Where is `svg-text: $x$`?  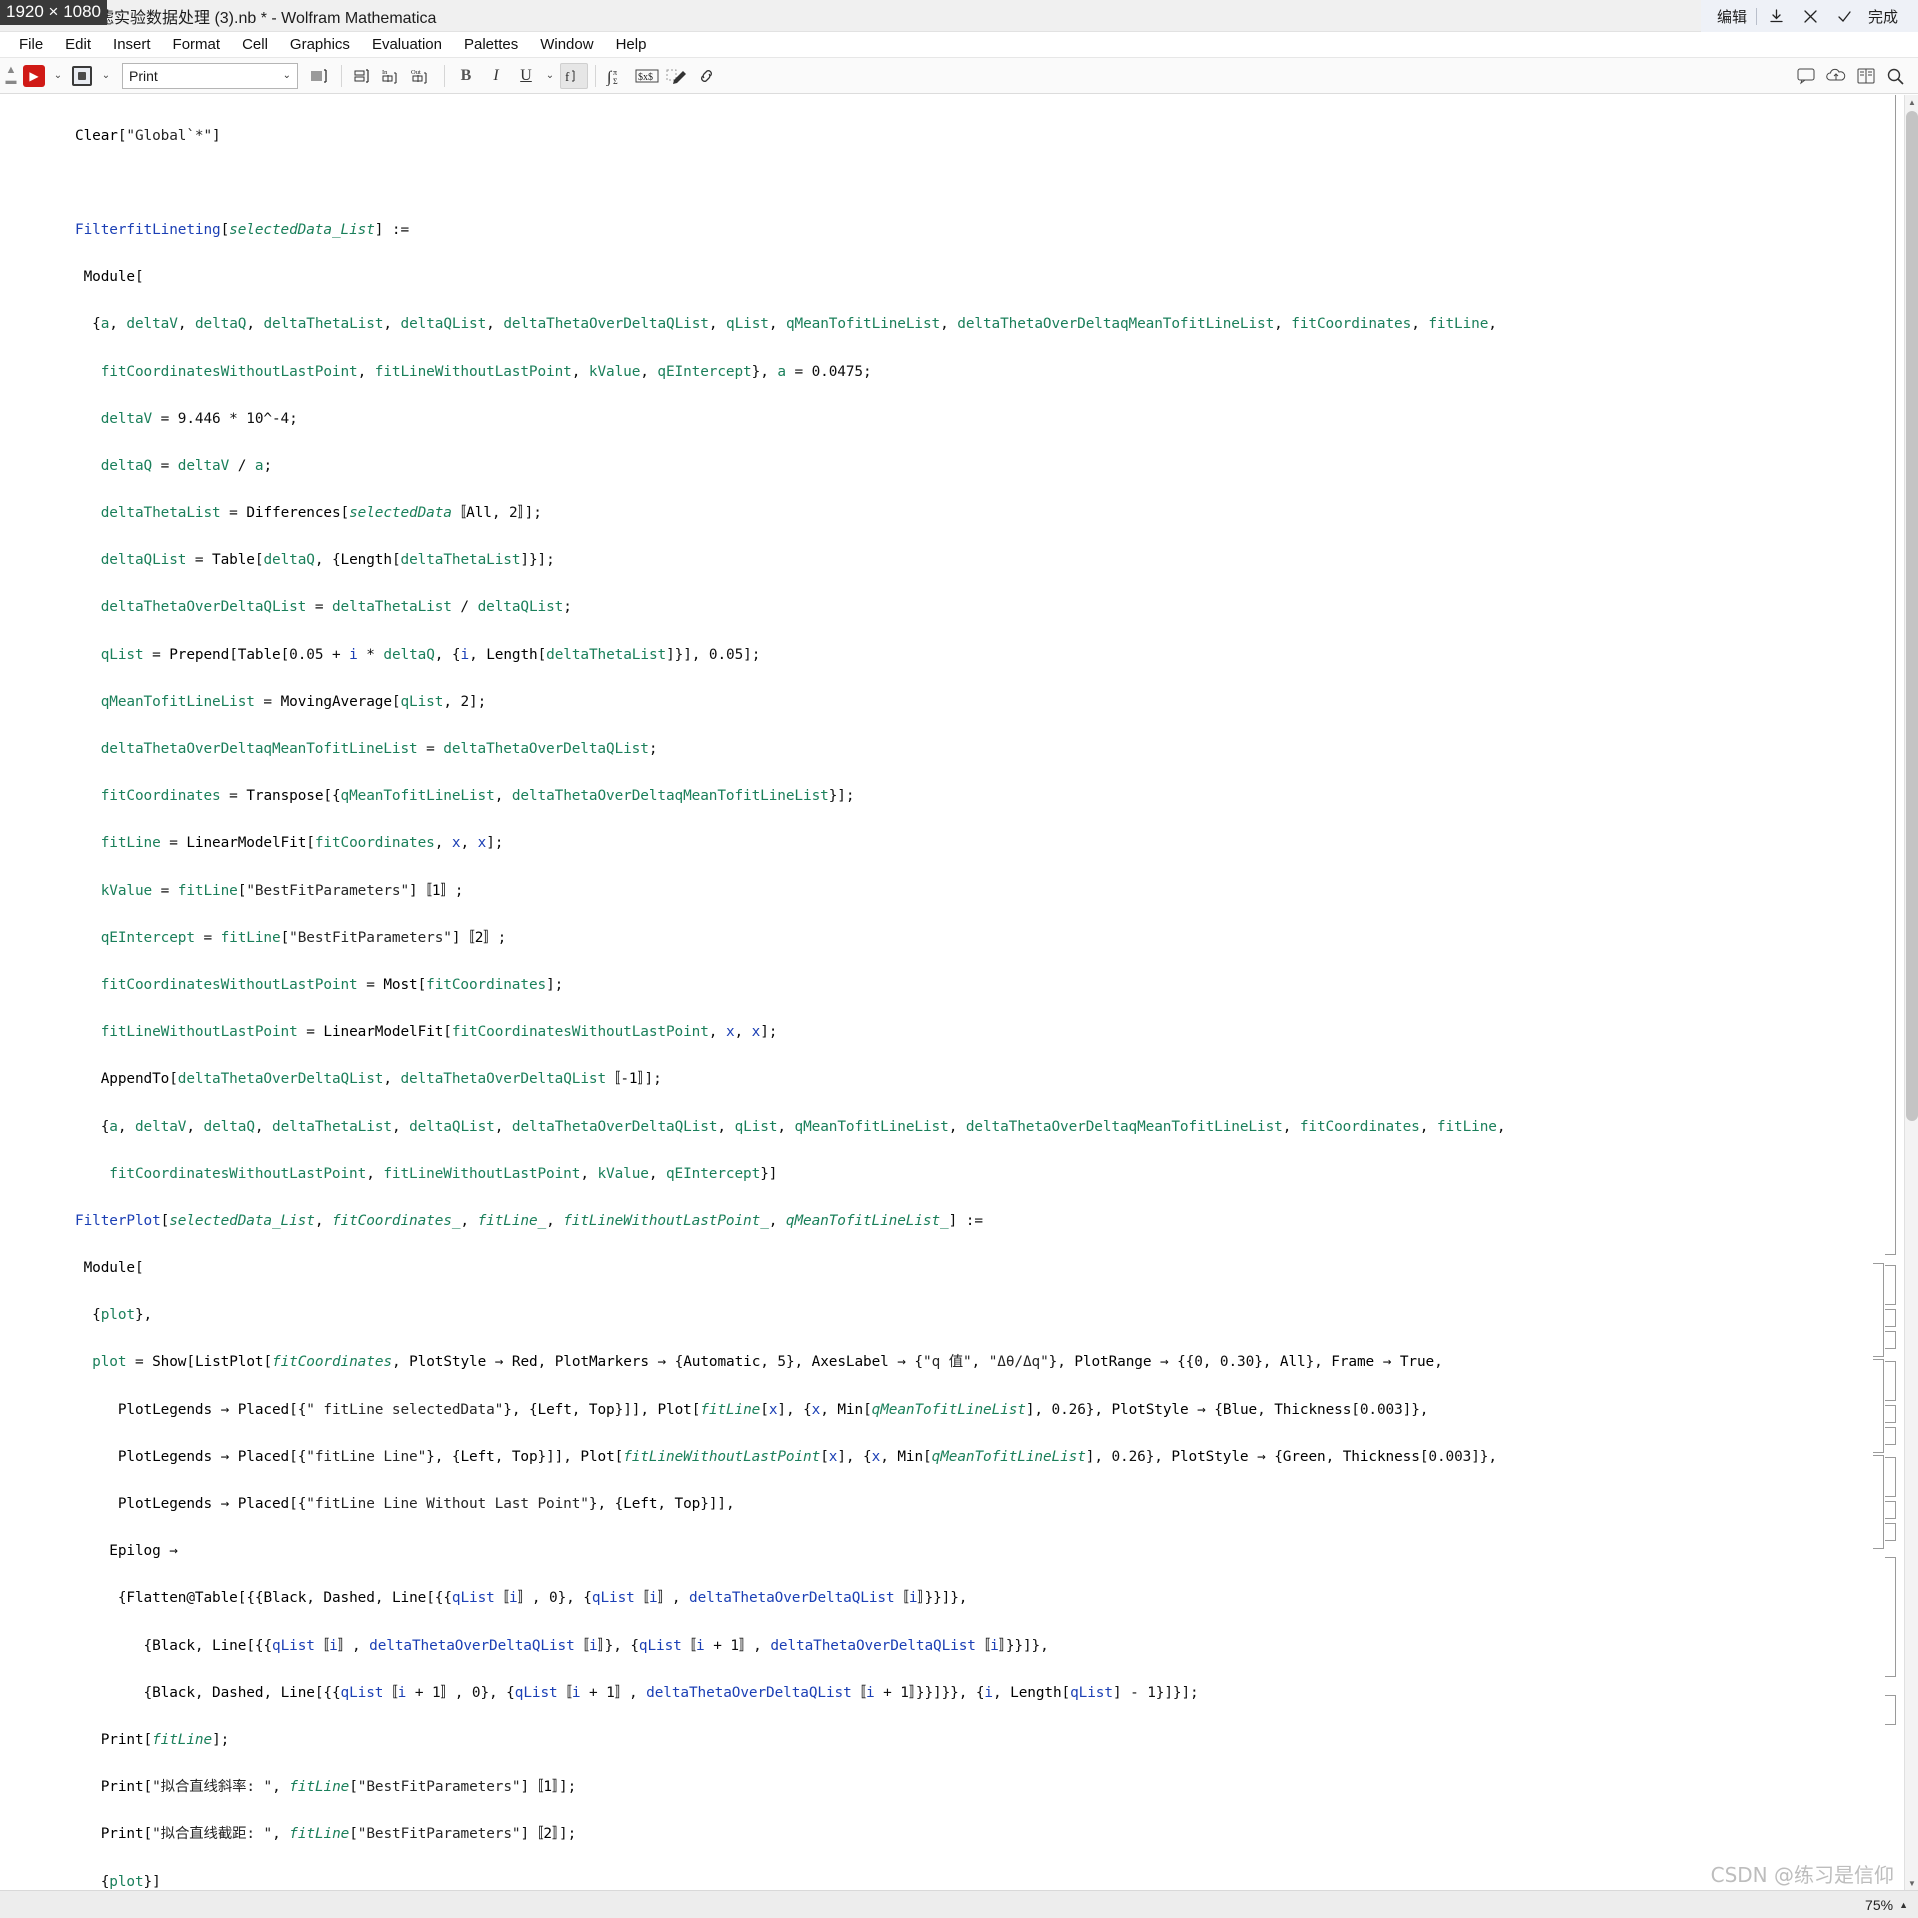
svg-text: $x$ is located at coordinates (645, 77).